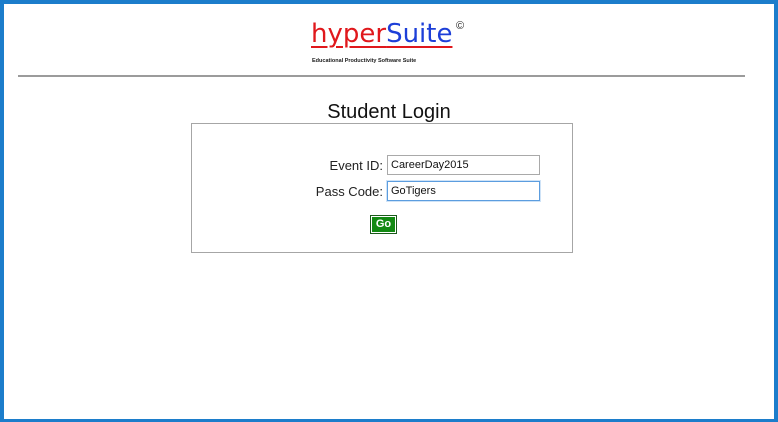 The width and height of the screenshot is (778, 422). Describe the element at coordinates (381, 76) in the screenshot. I see `header-divider` at that location.